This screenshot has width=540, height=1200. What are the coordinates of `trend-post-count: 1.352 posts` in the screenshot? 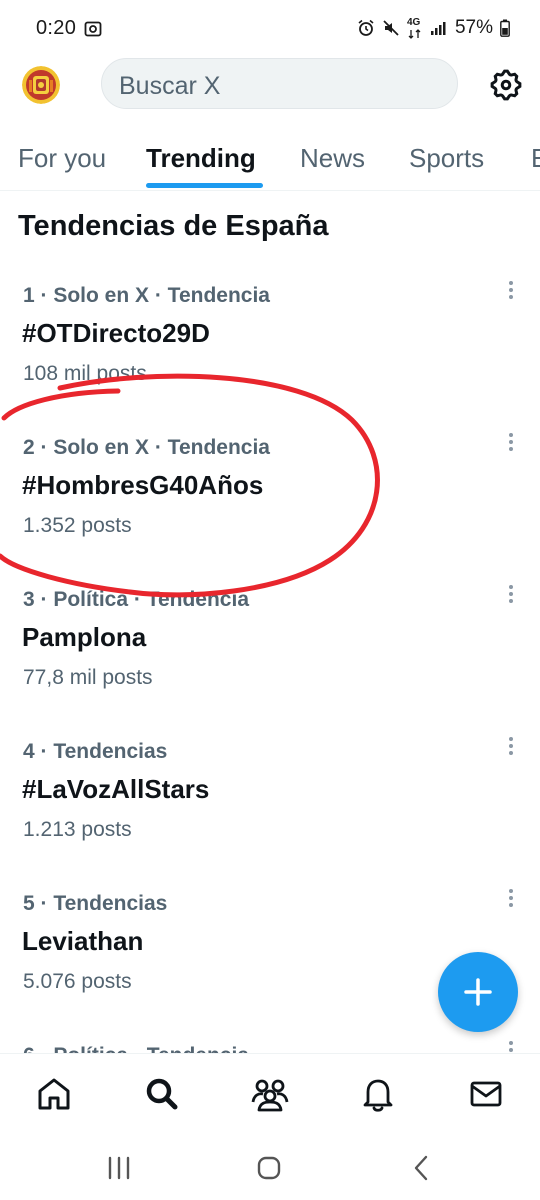 It's located at (77, 525).